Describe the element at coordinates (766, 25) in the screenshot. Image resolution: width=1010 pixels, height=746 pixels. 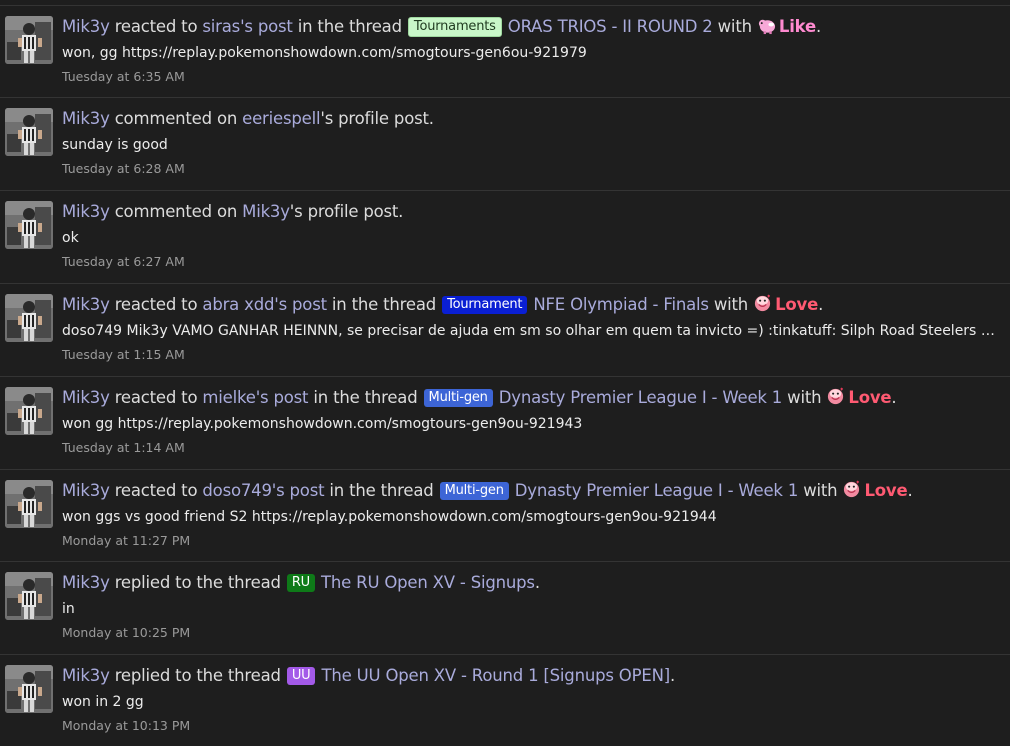
I see `like-reaction-icon` at that location.